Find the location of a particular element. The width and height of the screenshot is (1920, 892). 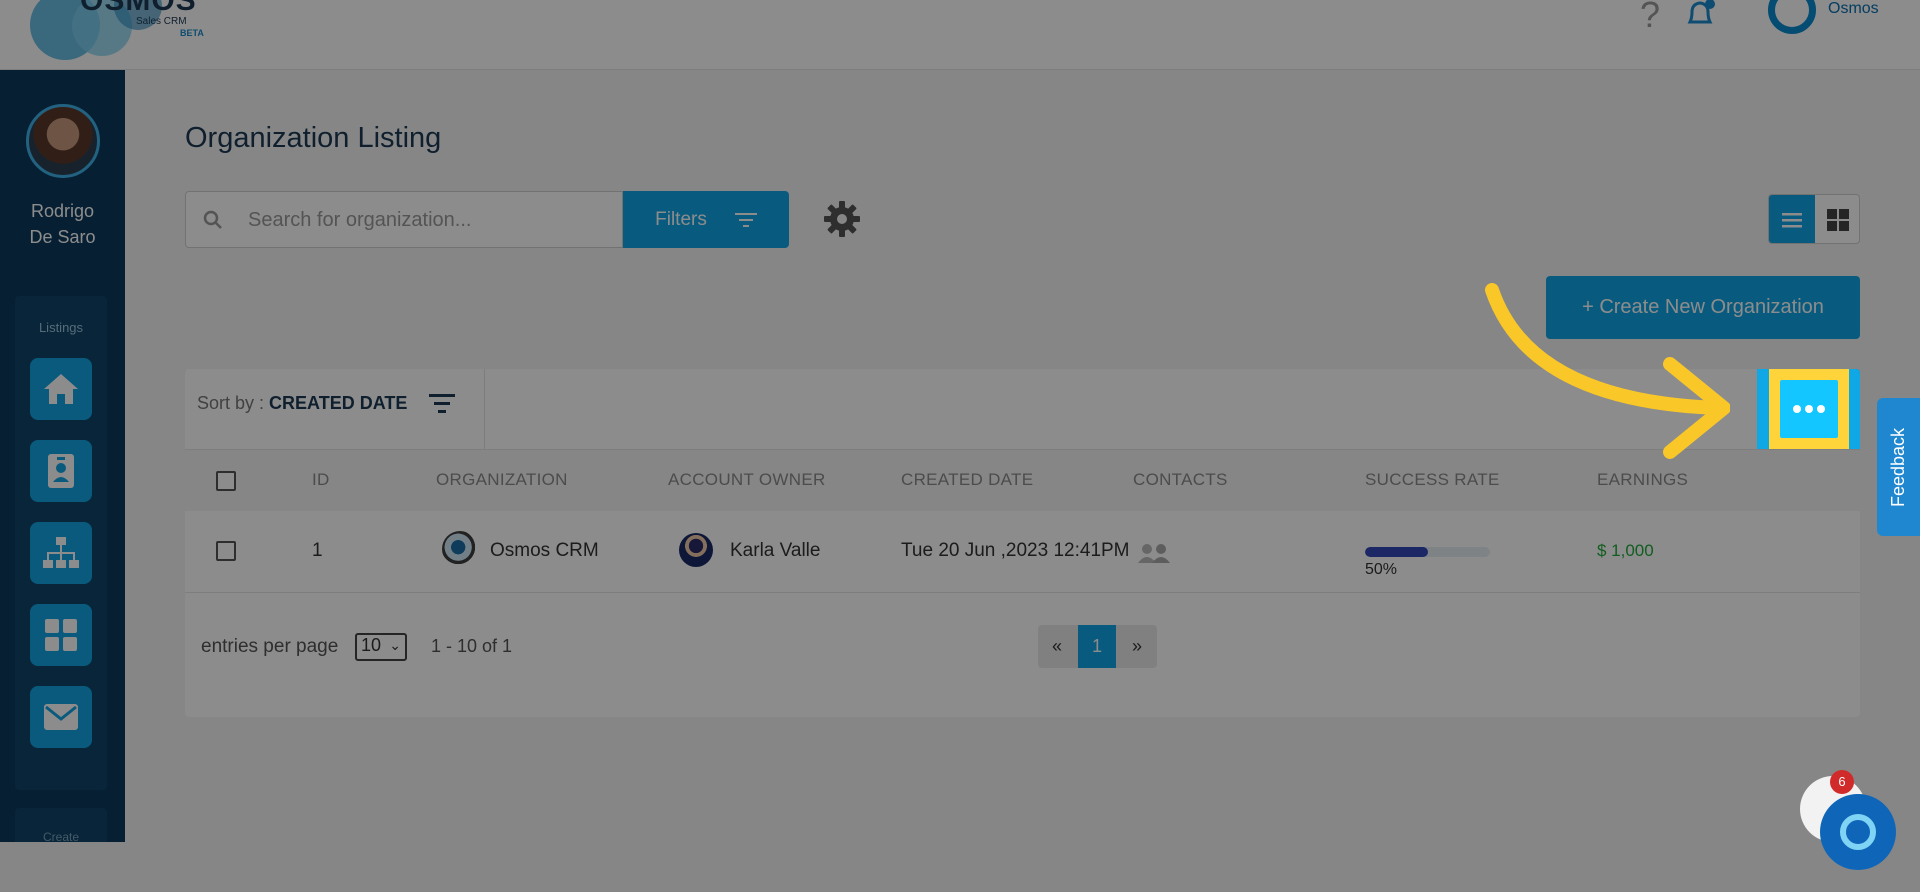

sidebar-item-dashboard is located at coordinates (61, 635).